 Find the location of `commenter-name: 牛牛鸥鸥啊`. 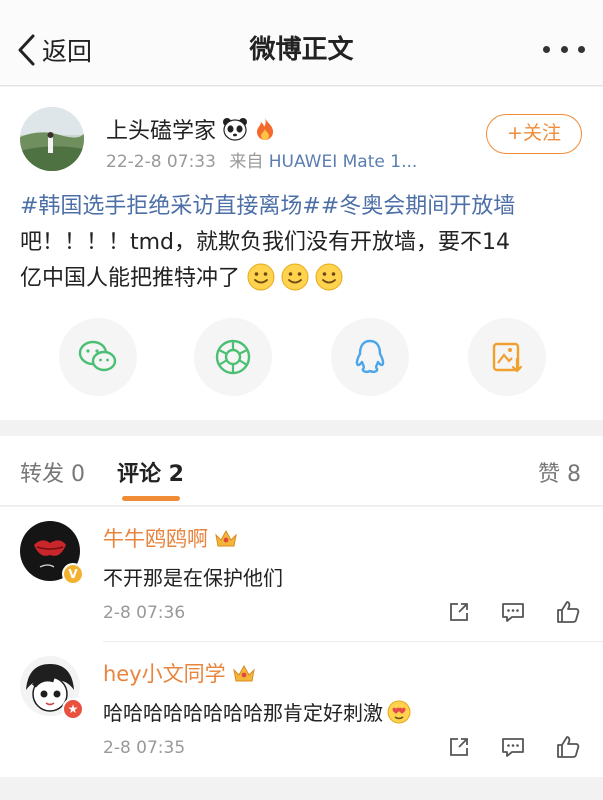

commenter-name: 牛牛鸥鸥啊 is located at coordinates (155, 538).